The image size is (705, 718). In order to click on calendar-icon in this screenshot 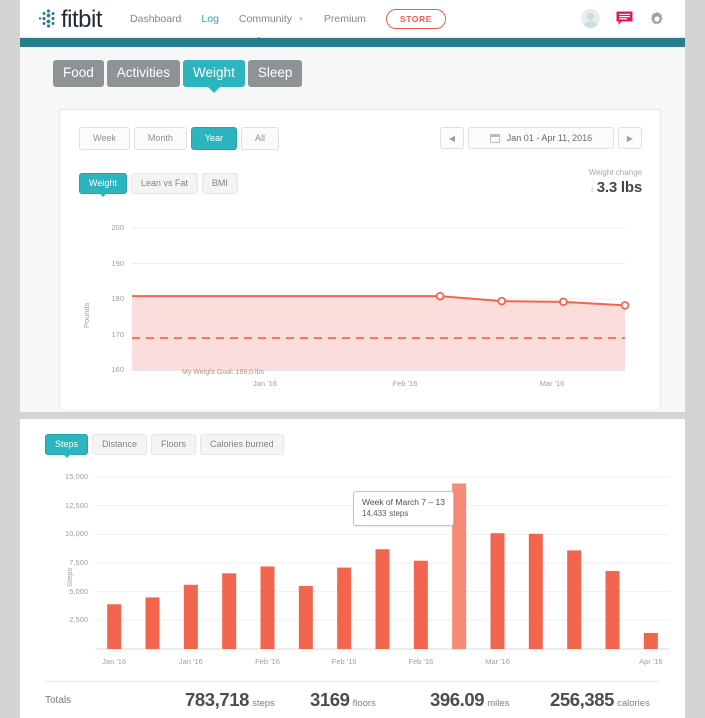, I will do `click(494, 138)`.